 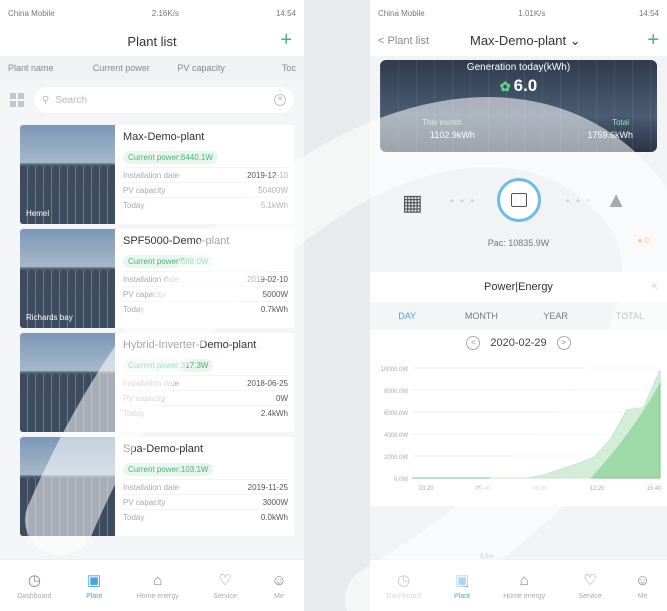 I want to click on plant-location: Richards bay, so click(x=49, y=317).